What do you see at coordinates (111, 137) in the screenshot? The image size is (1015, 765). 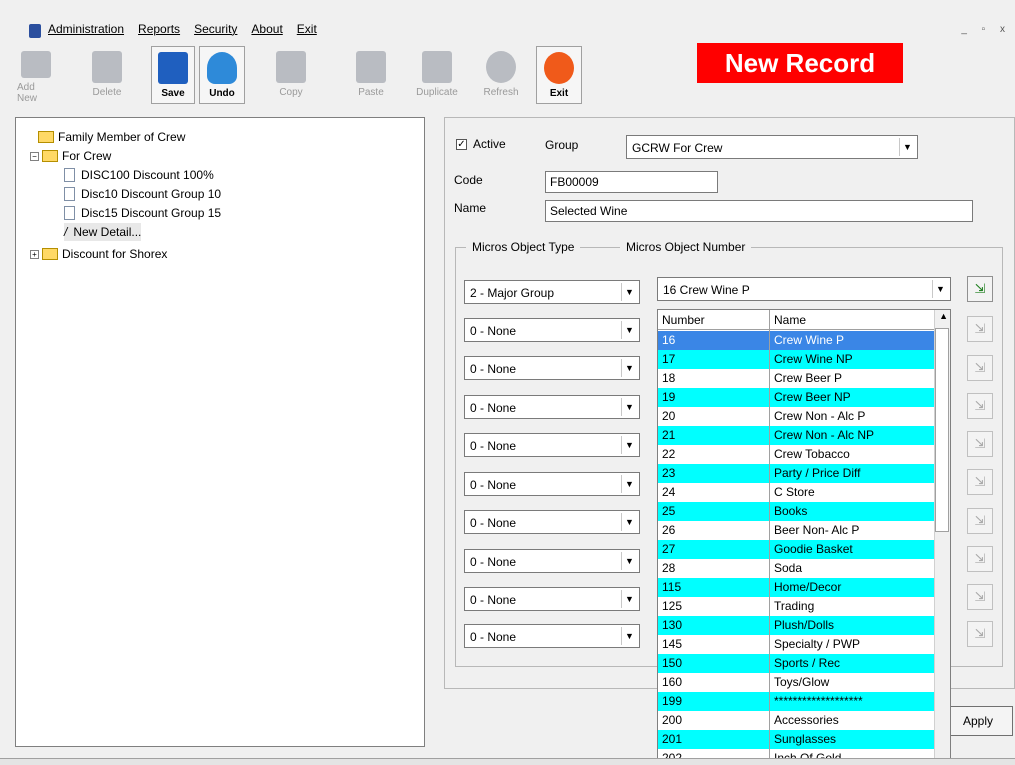 I see `tree-node-family: Family Member of Crew` at bounding box center [111, 137].